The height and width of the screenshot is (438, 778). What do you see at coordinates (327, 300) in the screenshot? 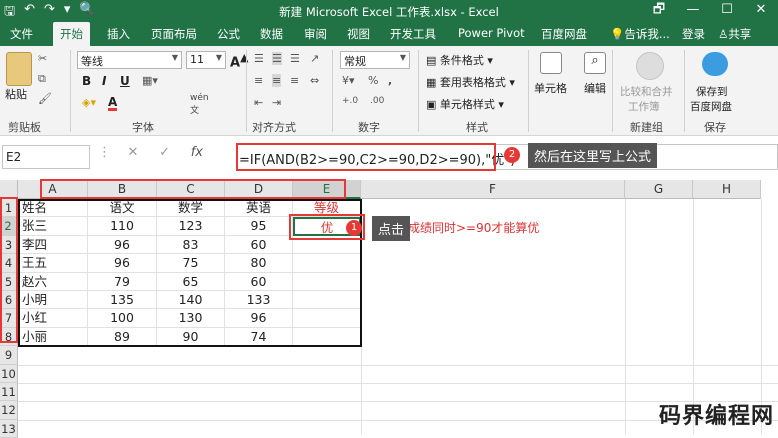
I see `cell-e6` at bounding box center [327, 300].